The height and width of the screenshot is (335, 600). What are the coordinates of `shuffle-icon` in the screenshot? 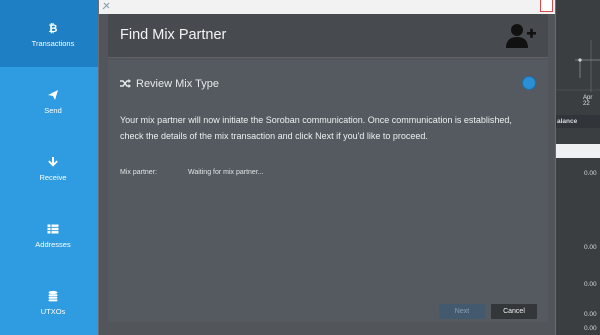 It's located at (125, 83).